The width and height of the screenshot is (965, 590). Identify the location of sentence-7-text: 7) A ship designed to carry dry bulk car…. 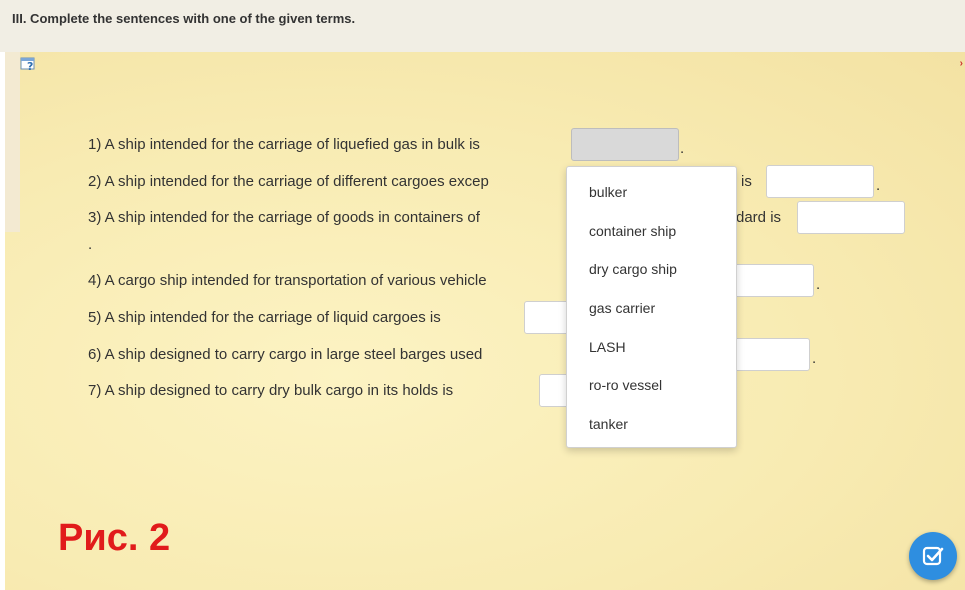
(271, 390).